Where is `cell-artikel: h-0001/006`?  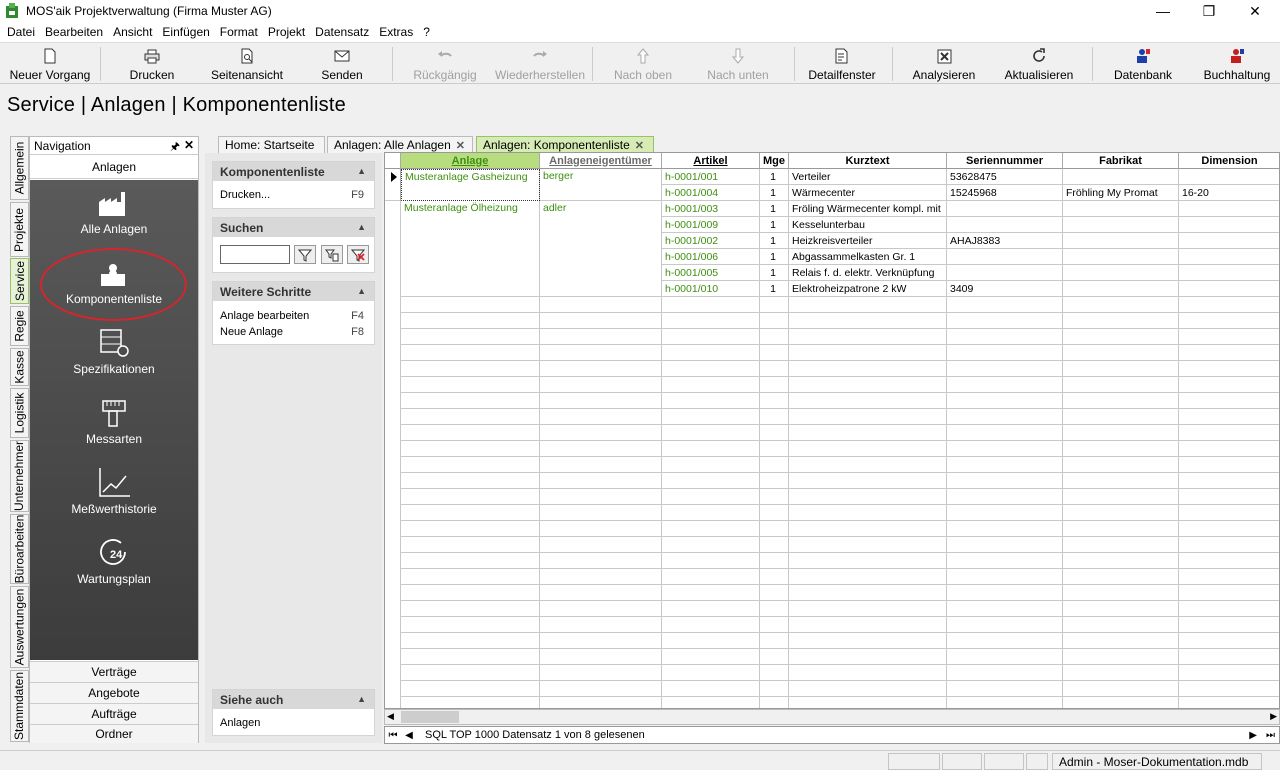 cell-artikel: h-0001/006 is located at coordinates (711, 257).